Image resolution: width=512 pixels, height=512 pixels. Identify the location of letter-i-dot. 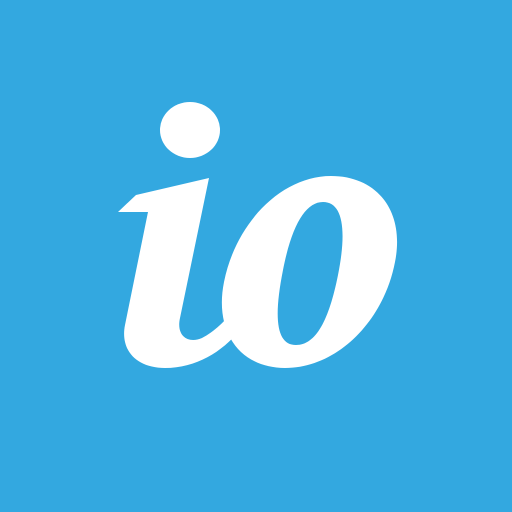
(190, 130).